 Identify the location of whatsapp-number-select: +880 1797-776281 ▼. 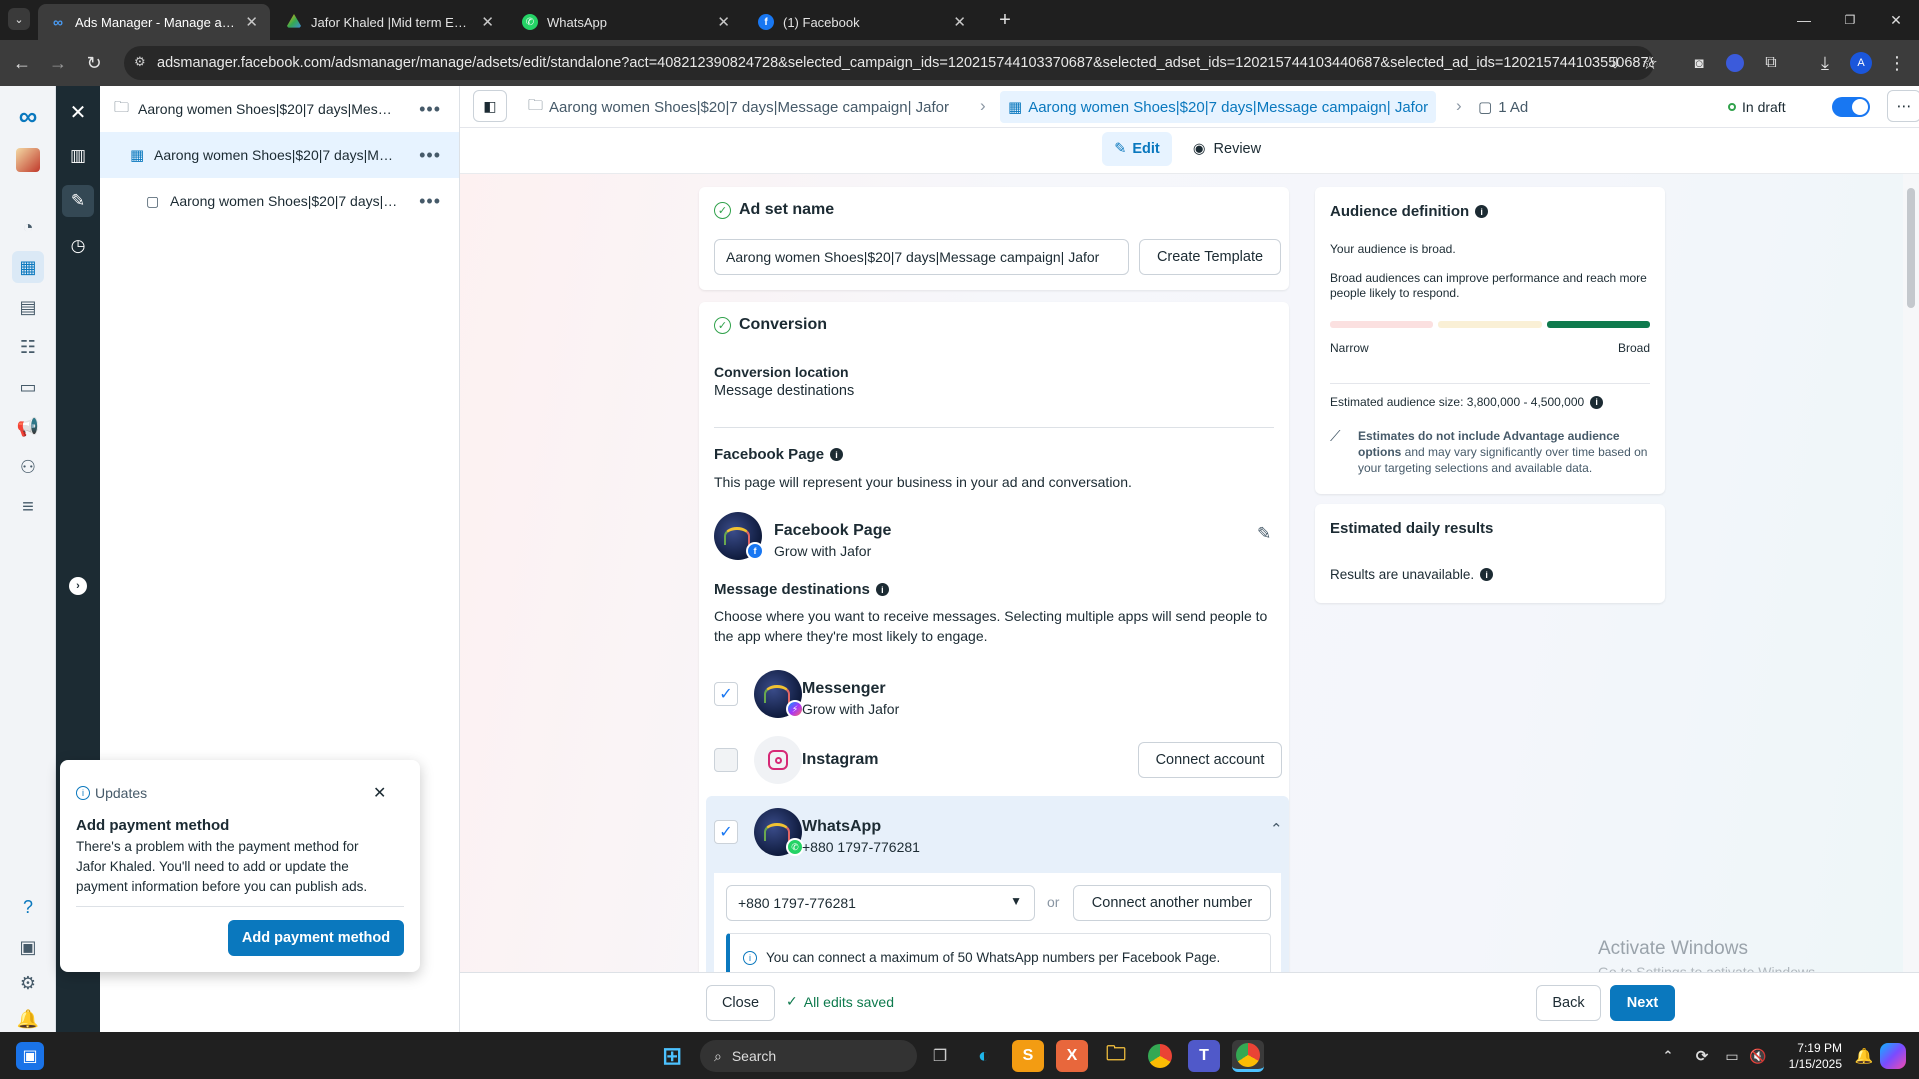
(880, 903).